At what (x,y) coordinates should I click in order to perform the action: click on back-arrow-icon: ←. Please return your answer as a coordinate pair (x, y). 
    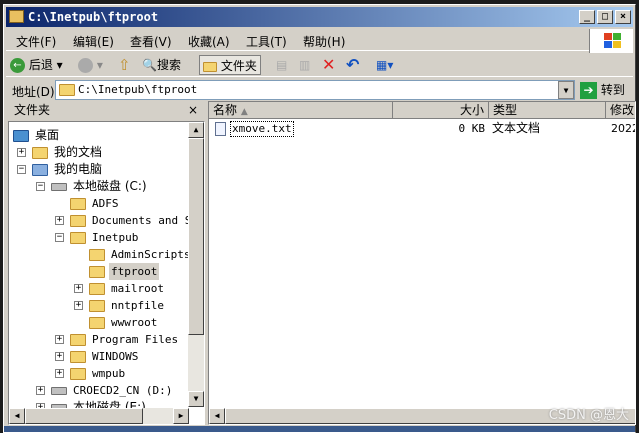
    Looking at the image, I should click on (17, 65).